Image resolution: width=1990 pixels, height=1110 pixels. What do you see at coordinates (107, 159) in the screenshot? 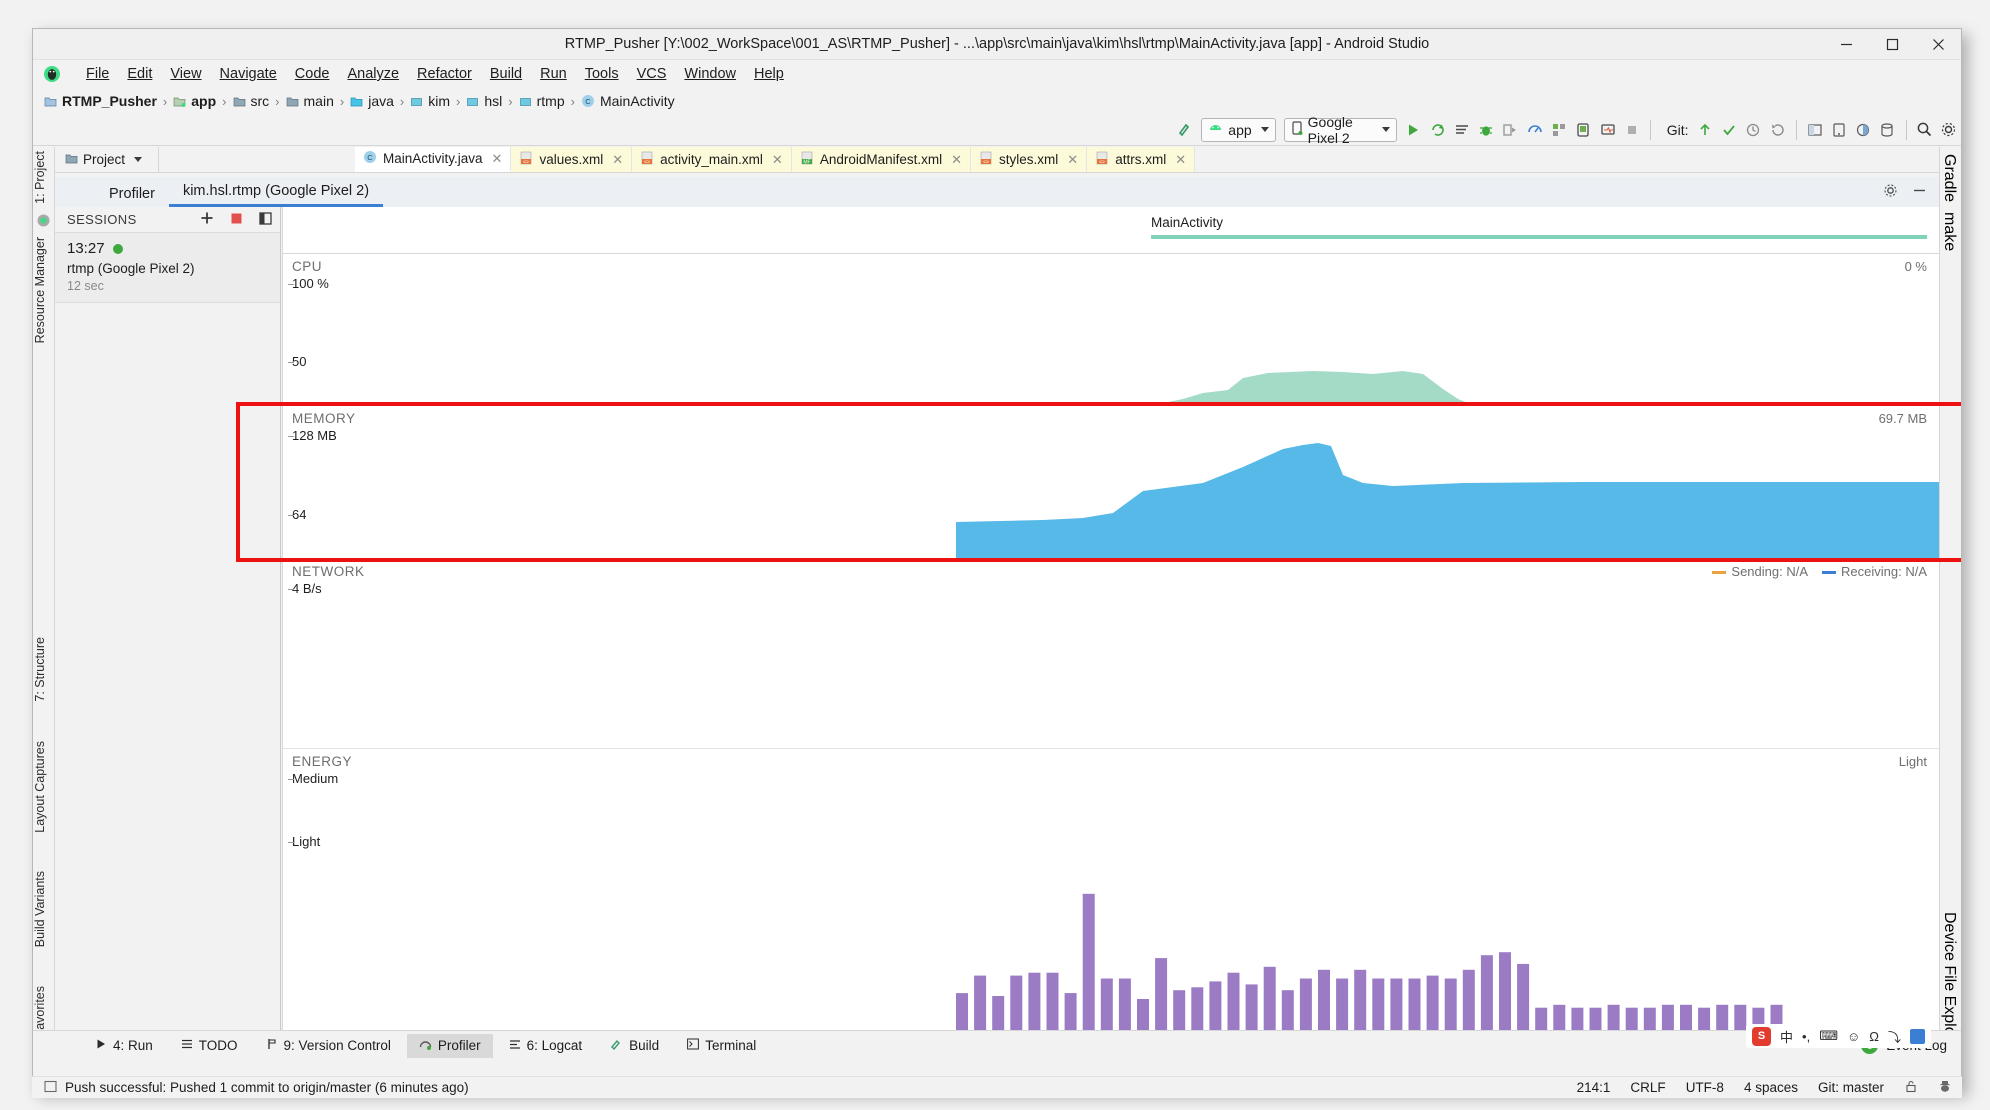
I see `project-tool-button: Project` at bounding box center [107, 159].